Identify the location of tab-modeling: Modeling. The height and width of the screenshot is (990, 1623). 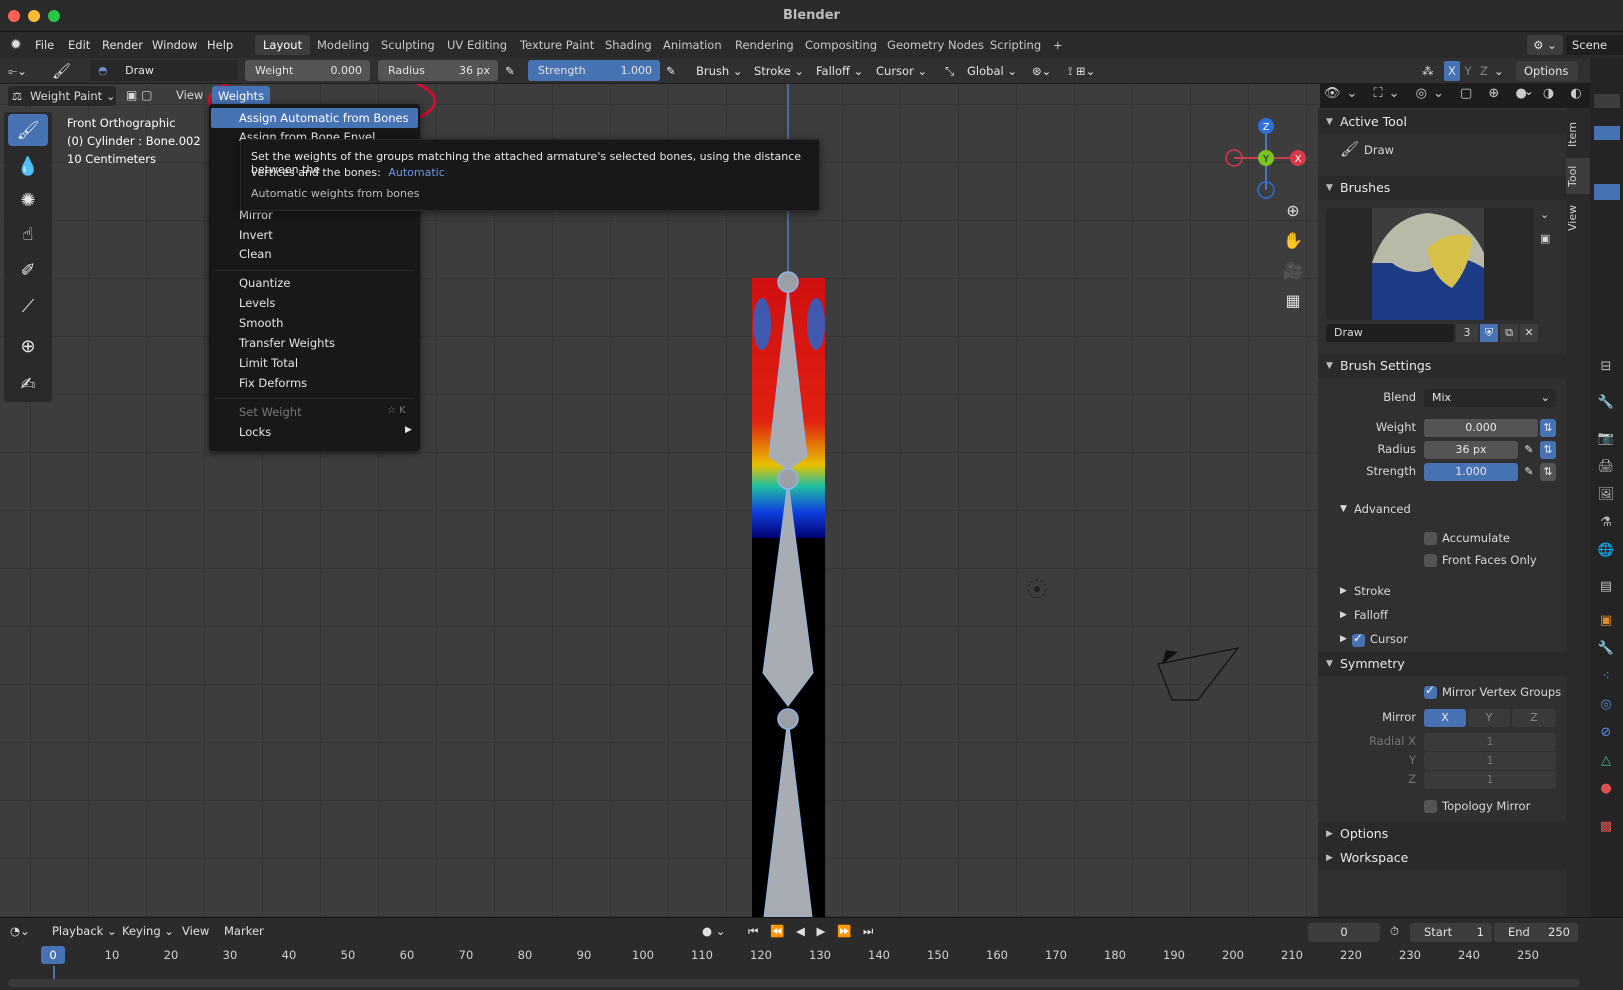
(343, 45).